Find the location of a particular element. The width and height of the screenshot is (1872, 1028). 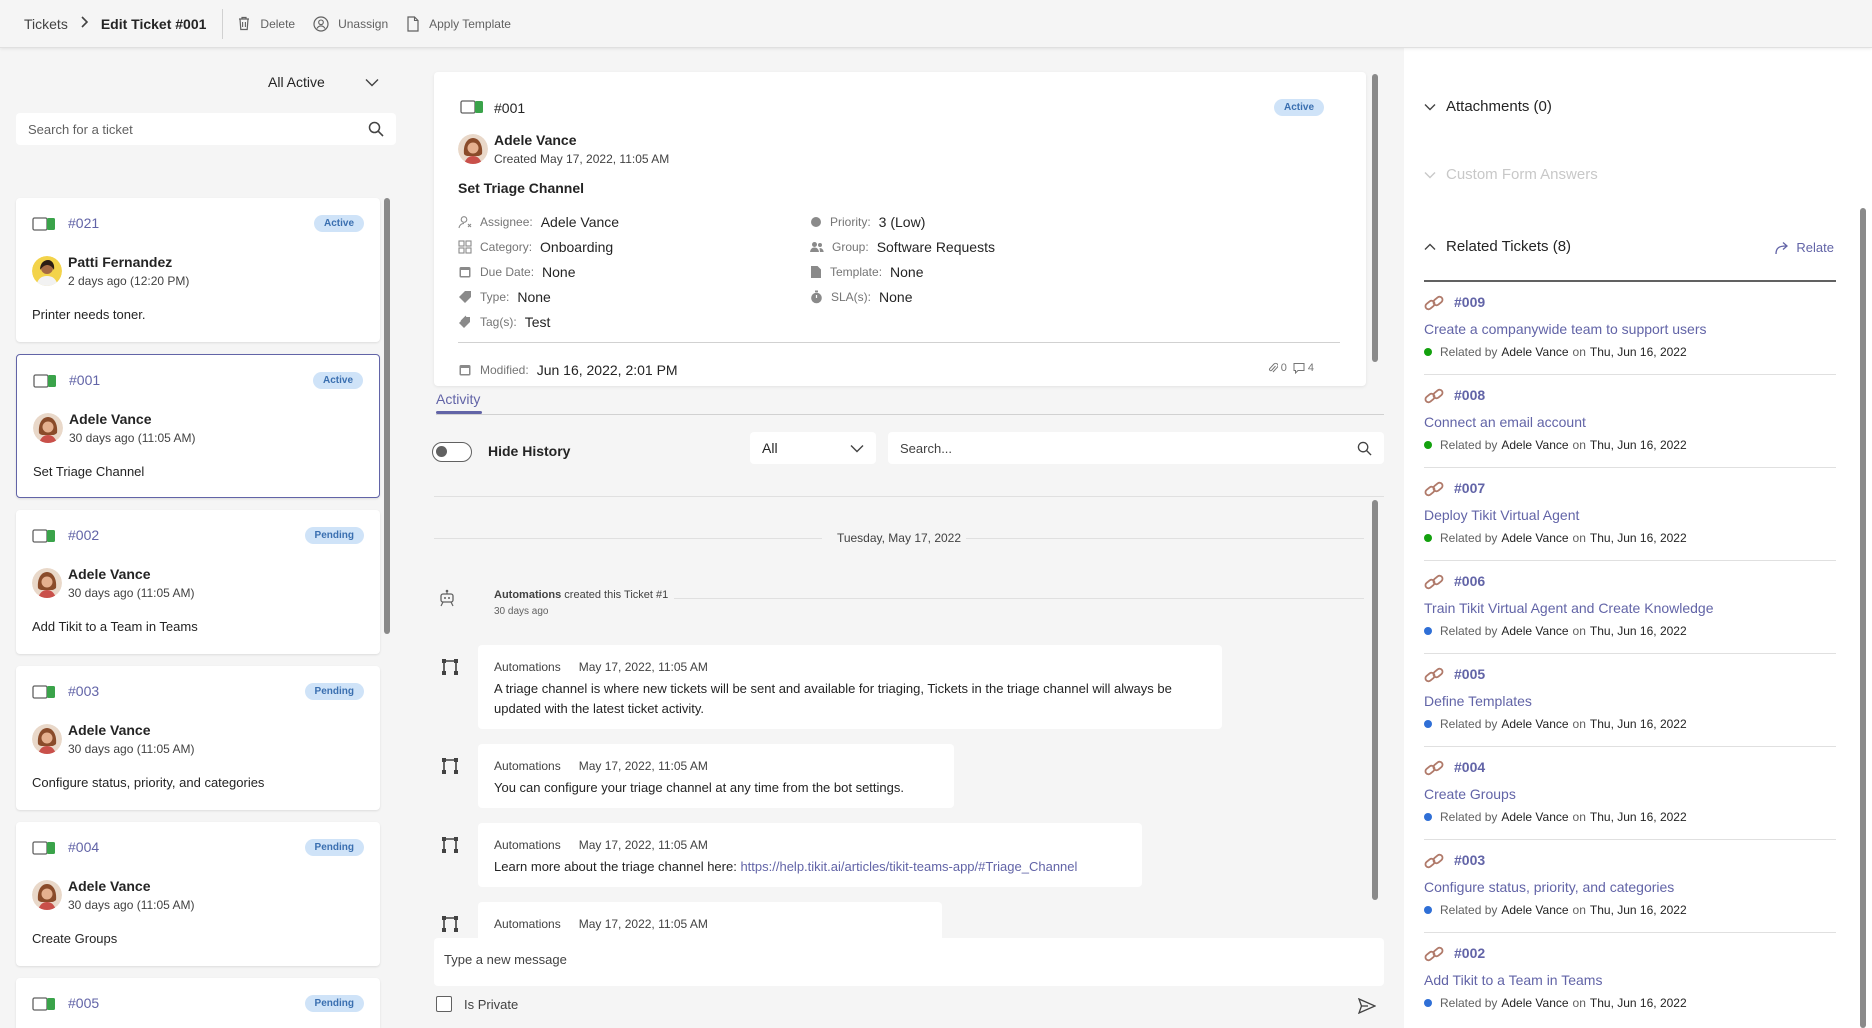

status-filter-dropdown: All Active is located at coordinates (323, 82).